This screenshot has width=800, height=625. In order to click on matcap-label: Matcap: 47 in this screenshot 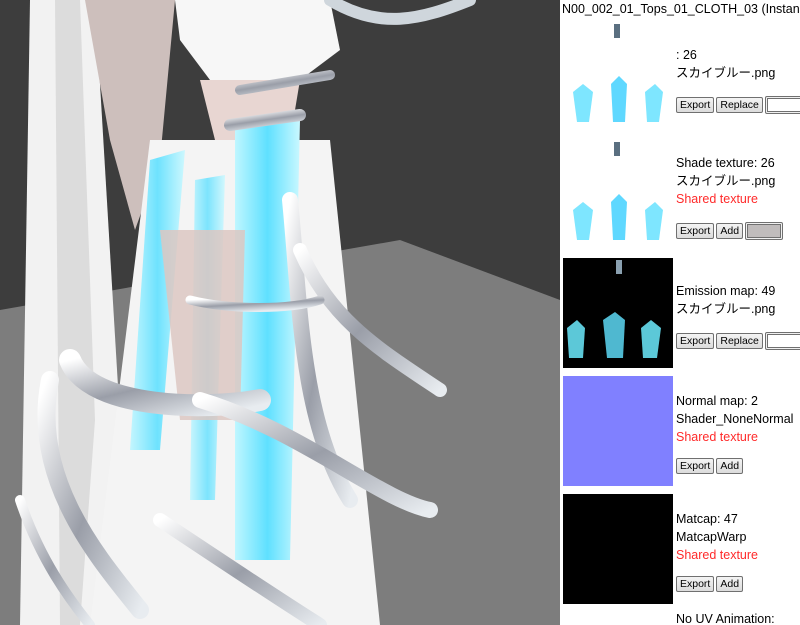, I will do `click(707, 519)`.